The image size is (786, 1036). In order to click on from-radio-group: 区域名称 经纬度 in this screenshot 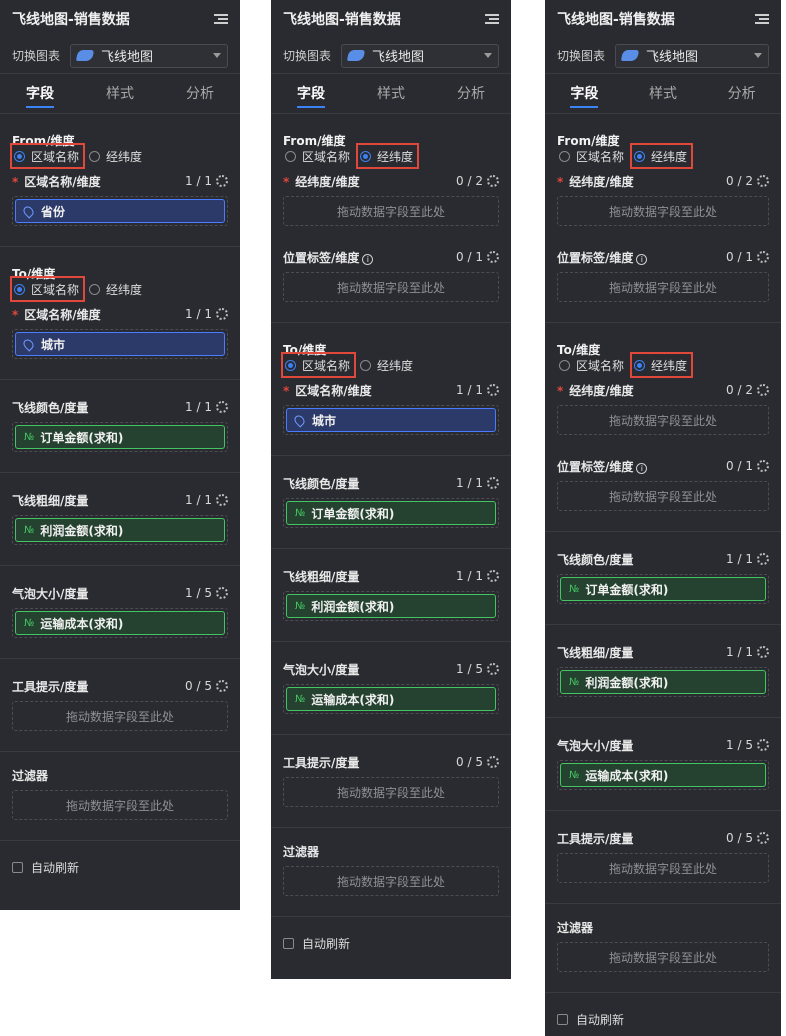, I will do `click(391, 156)`.